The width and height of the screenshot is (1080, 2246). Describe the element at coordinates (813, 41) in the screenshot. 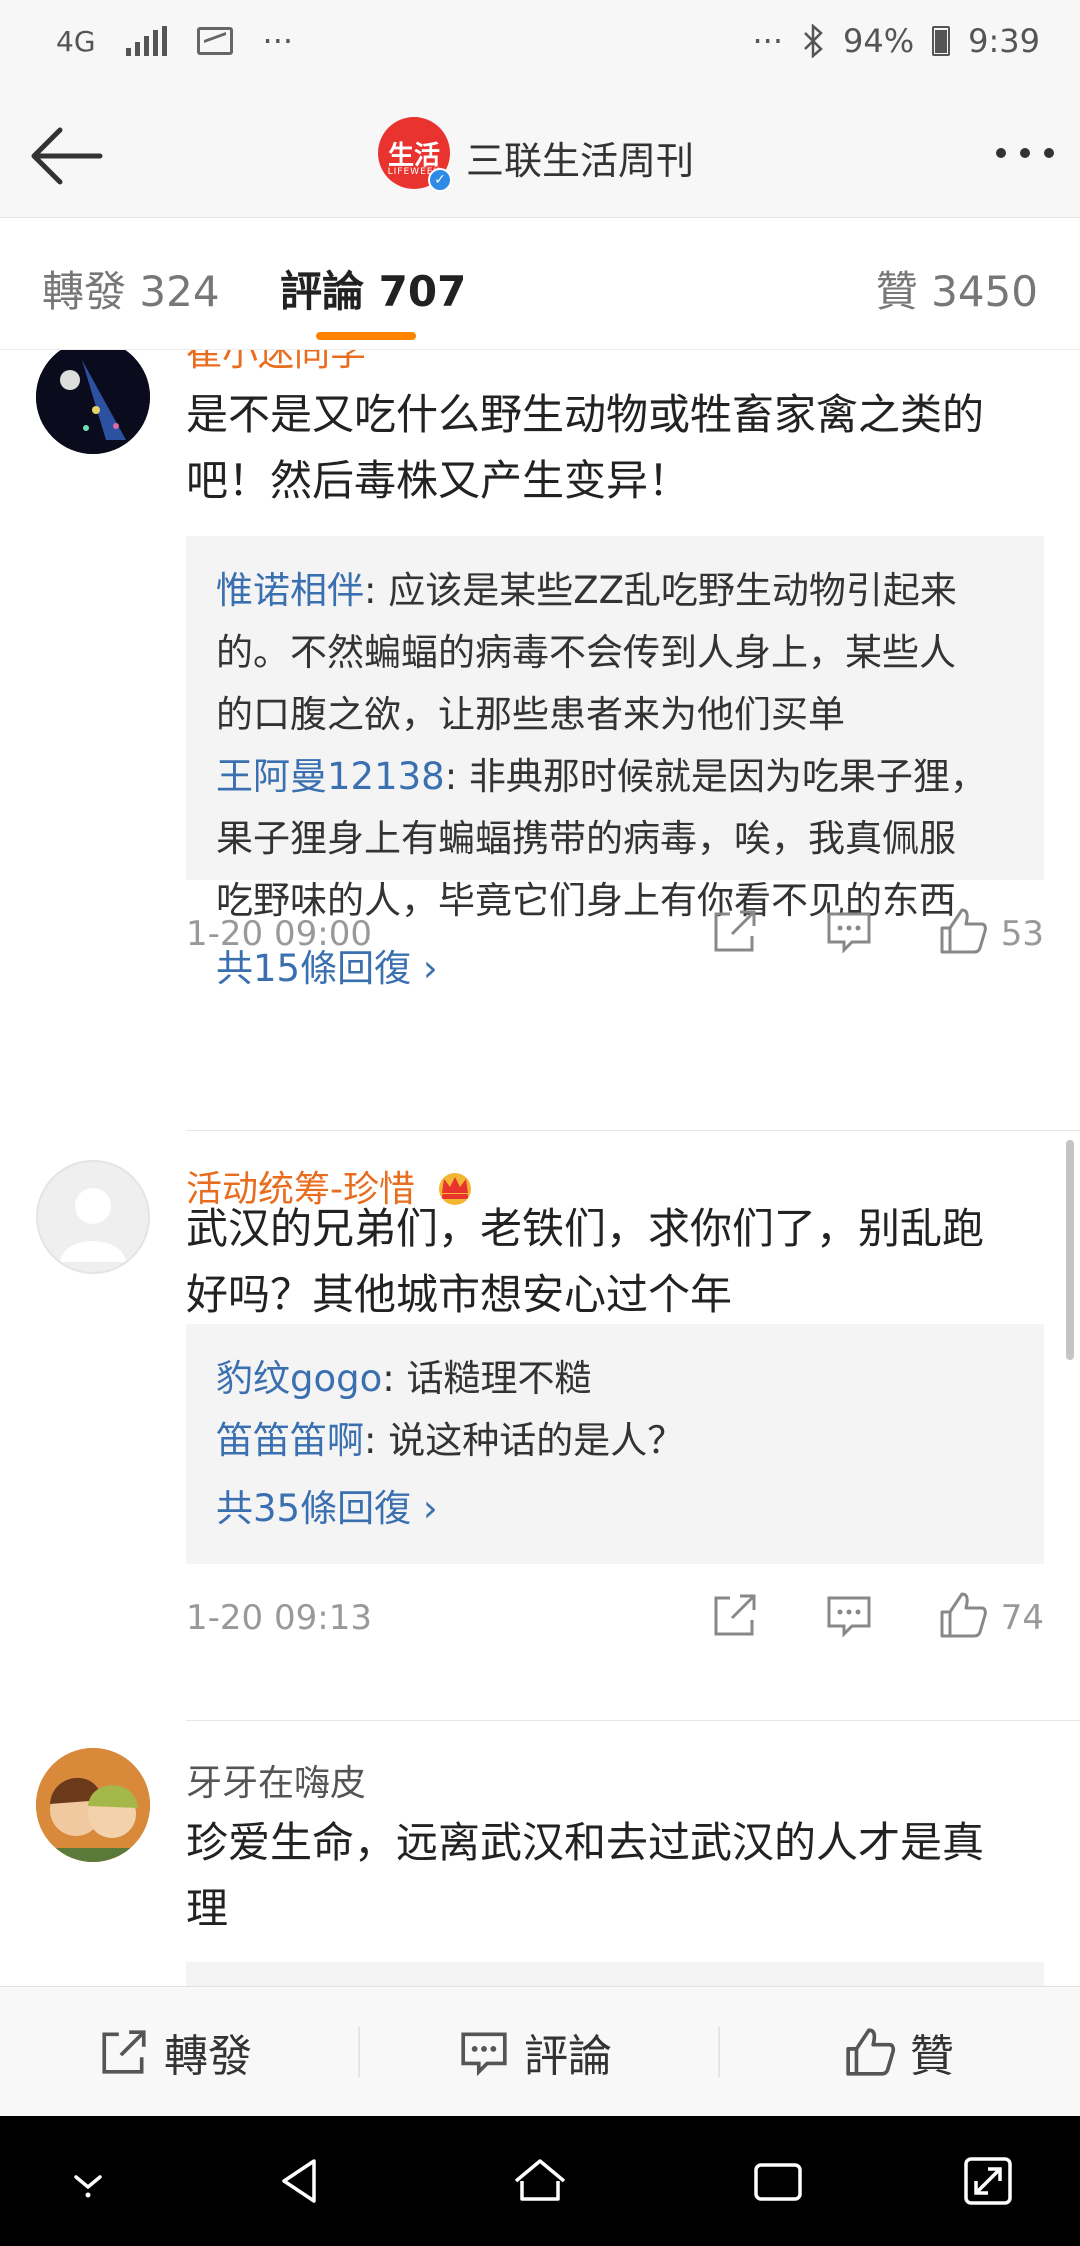

I see `bluetooth-icon` at that location.